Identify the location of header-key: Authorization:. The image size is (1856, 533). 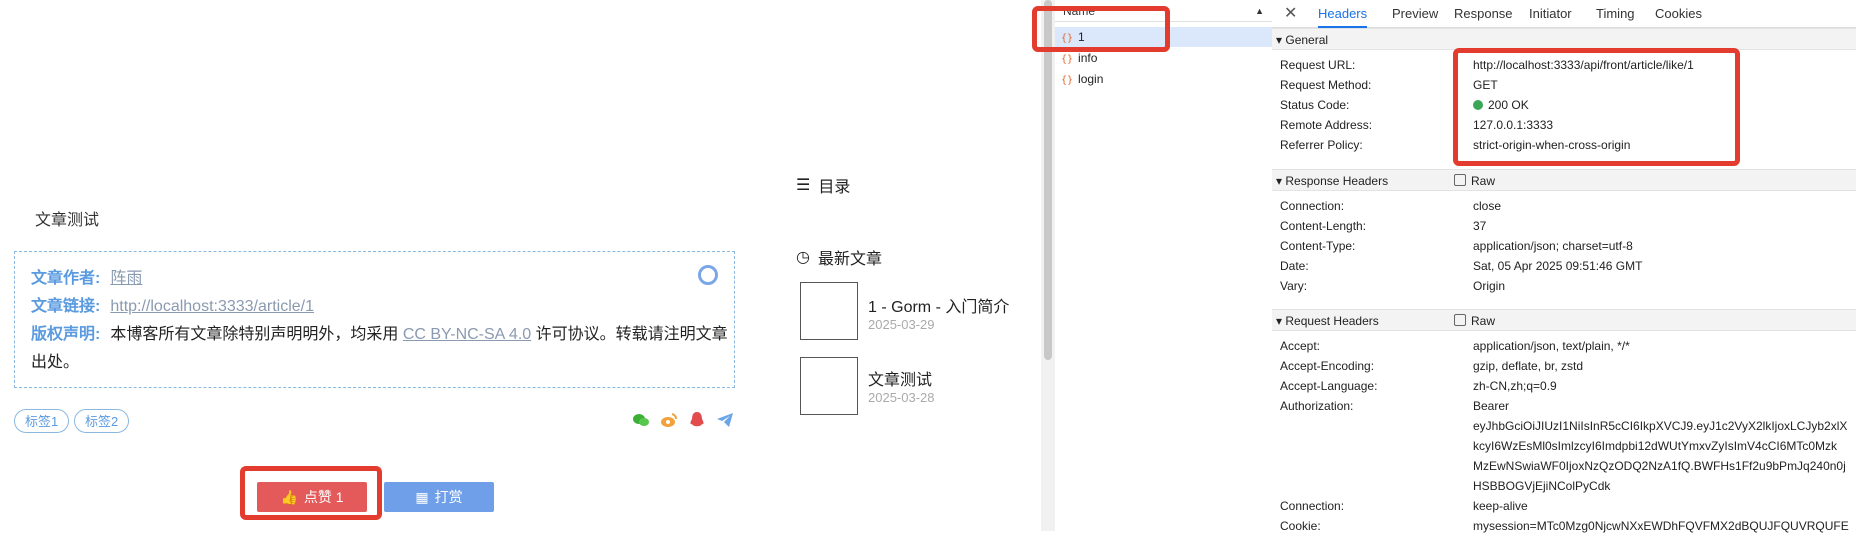
(1317, 406).